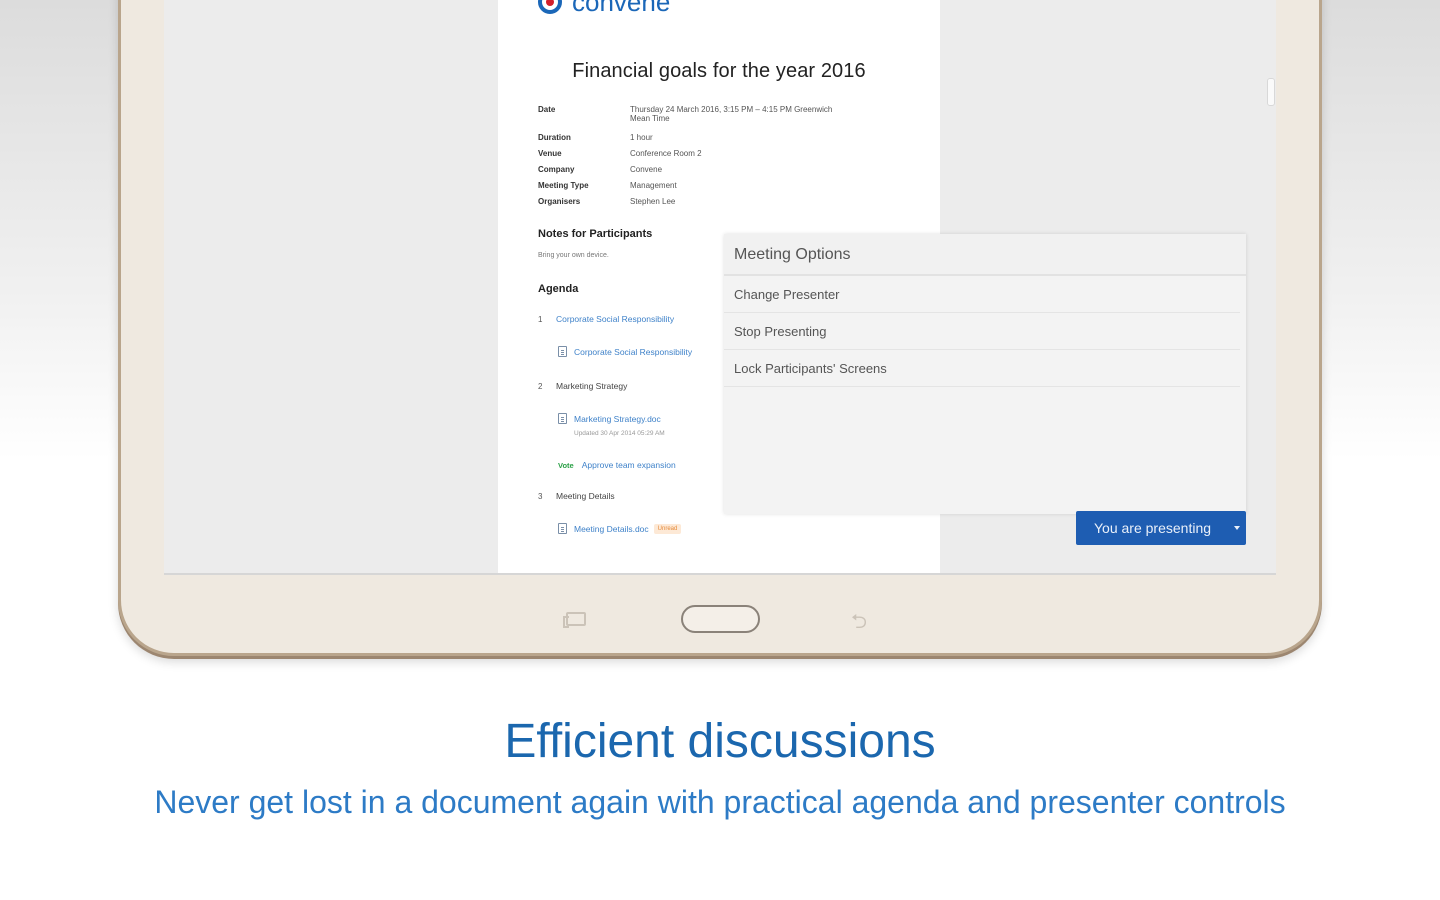 This screenshot has width=1440, height=900. Describe the element at coordinates (653, 185) in the screenshot. I see `meta-value: Management` at that location.